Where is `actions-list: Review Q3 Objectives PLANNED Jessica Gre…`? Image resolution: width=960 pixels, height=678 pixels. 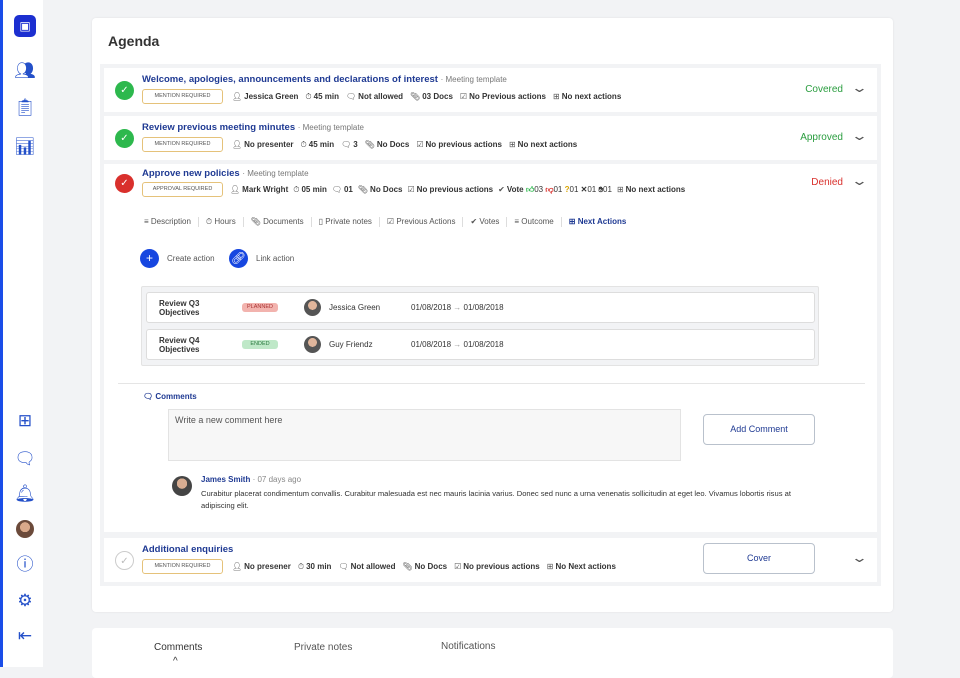
actions-list: Review Q3 Objectives PLANNED Jessica Gre… is located at coordinates (480, 326).